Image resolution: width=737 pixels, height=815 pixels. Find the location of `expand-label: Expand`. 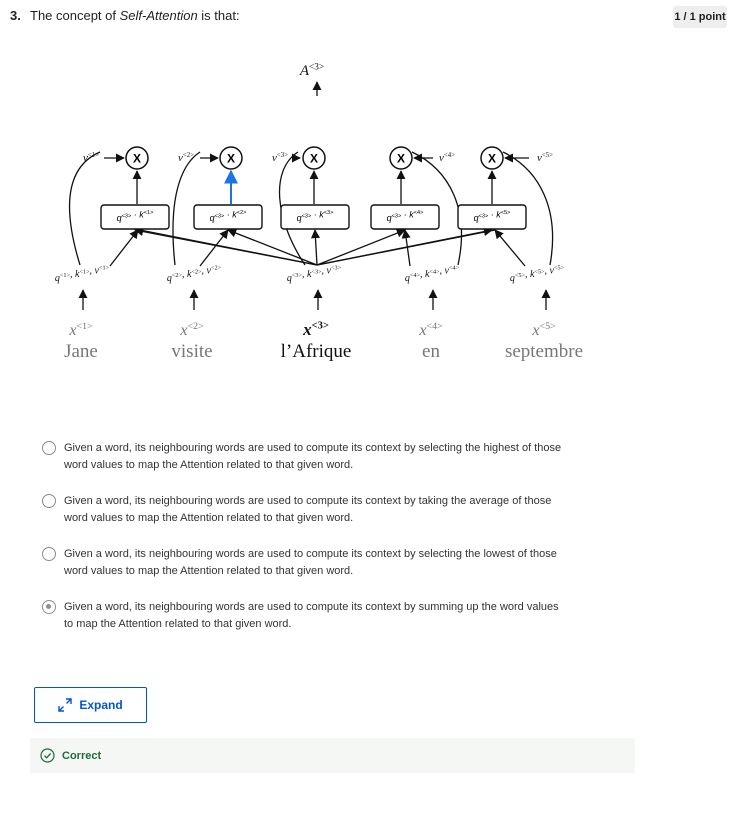

expand-label: Expand is located at coordinates (101, 705).